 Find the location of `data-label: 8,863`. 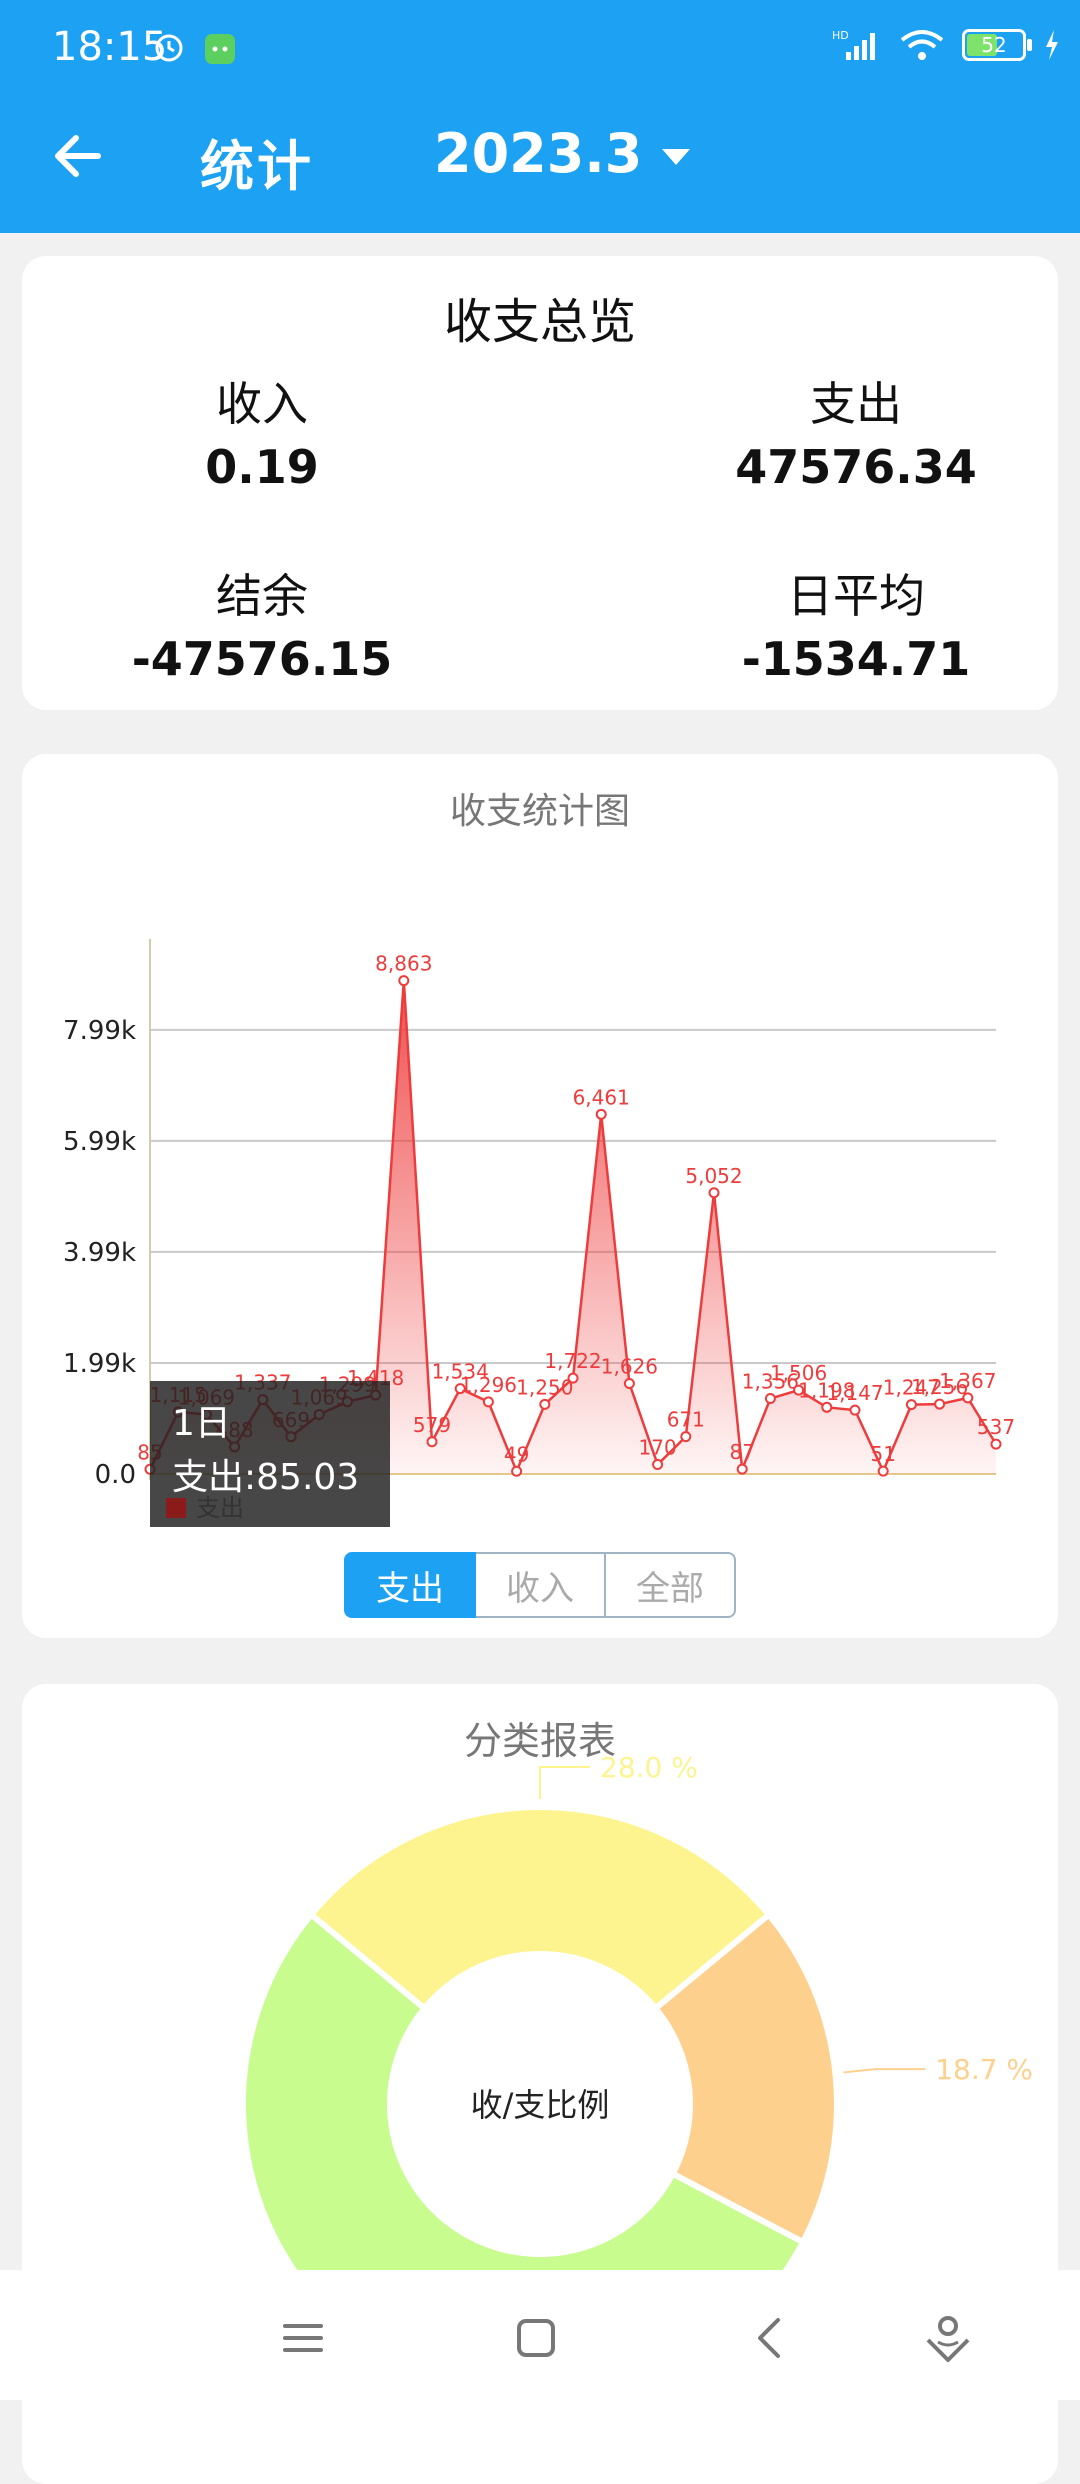

data-label: 8,863 is located at coordinates (403, 964).